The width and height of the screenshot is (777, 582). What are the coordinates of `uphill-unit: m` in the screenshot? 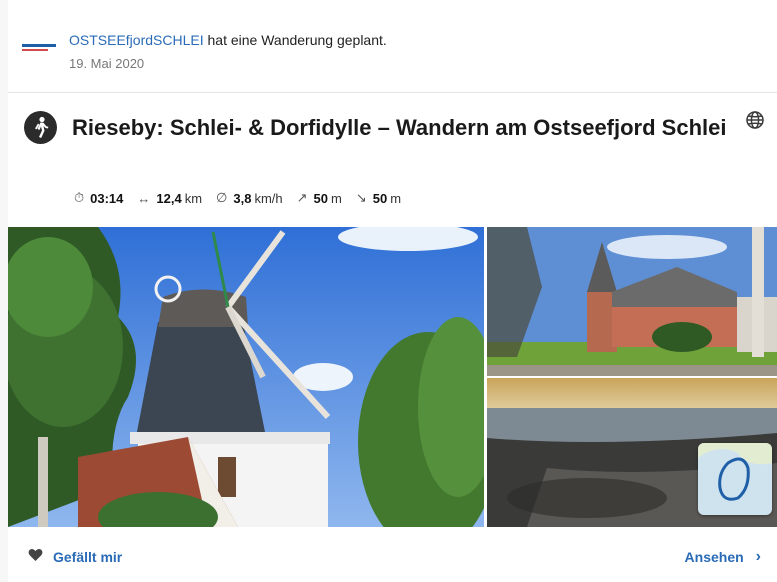 It's located at (336, 198).